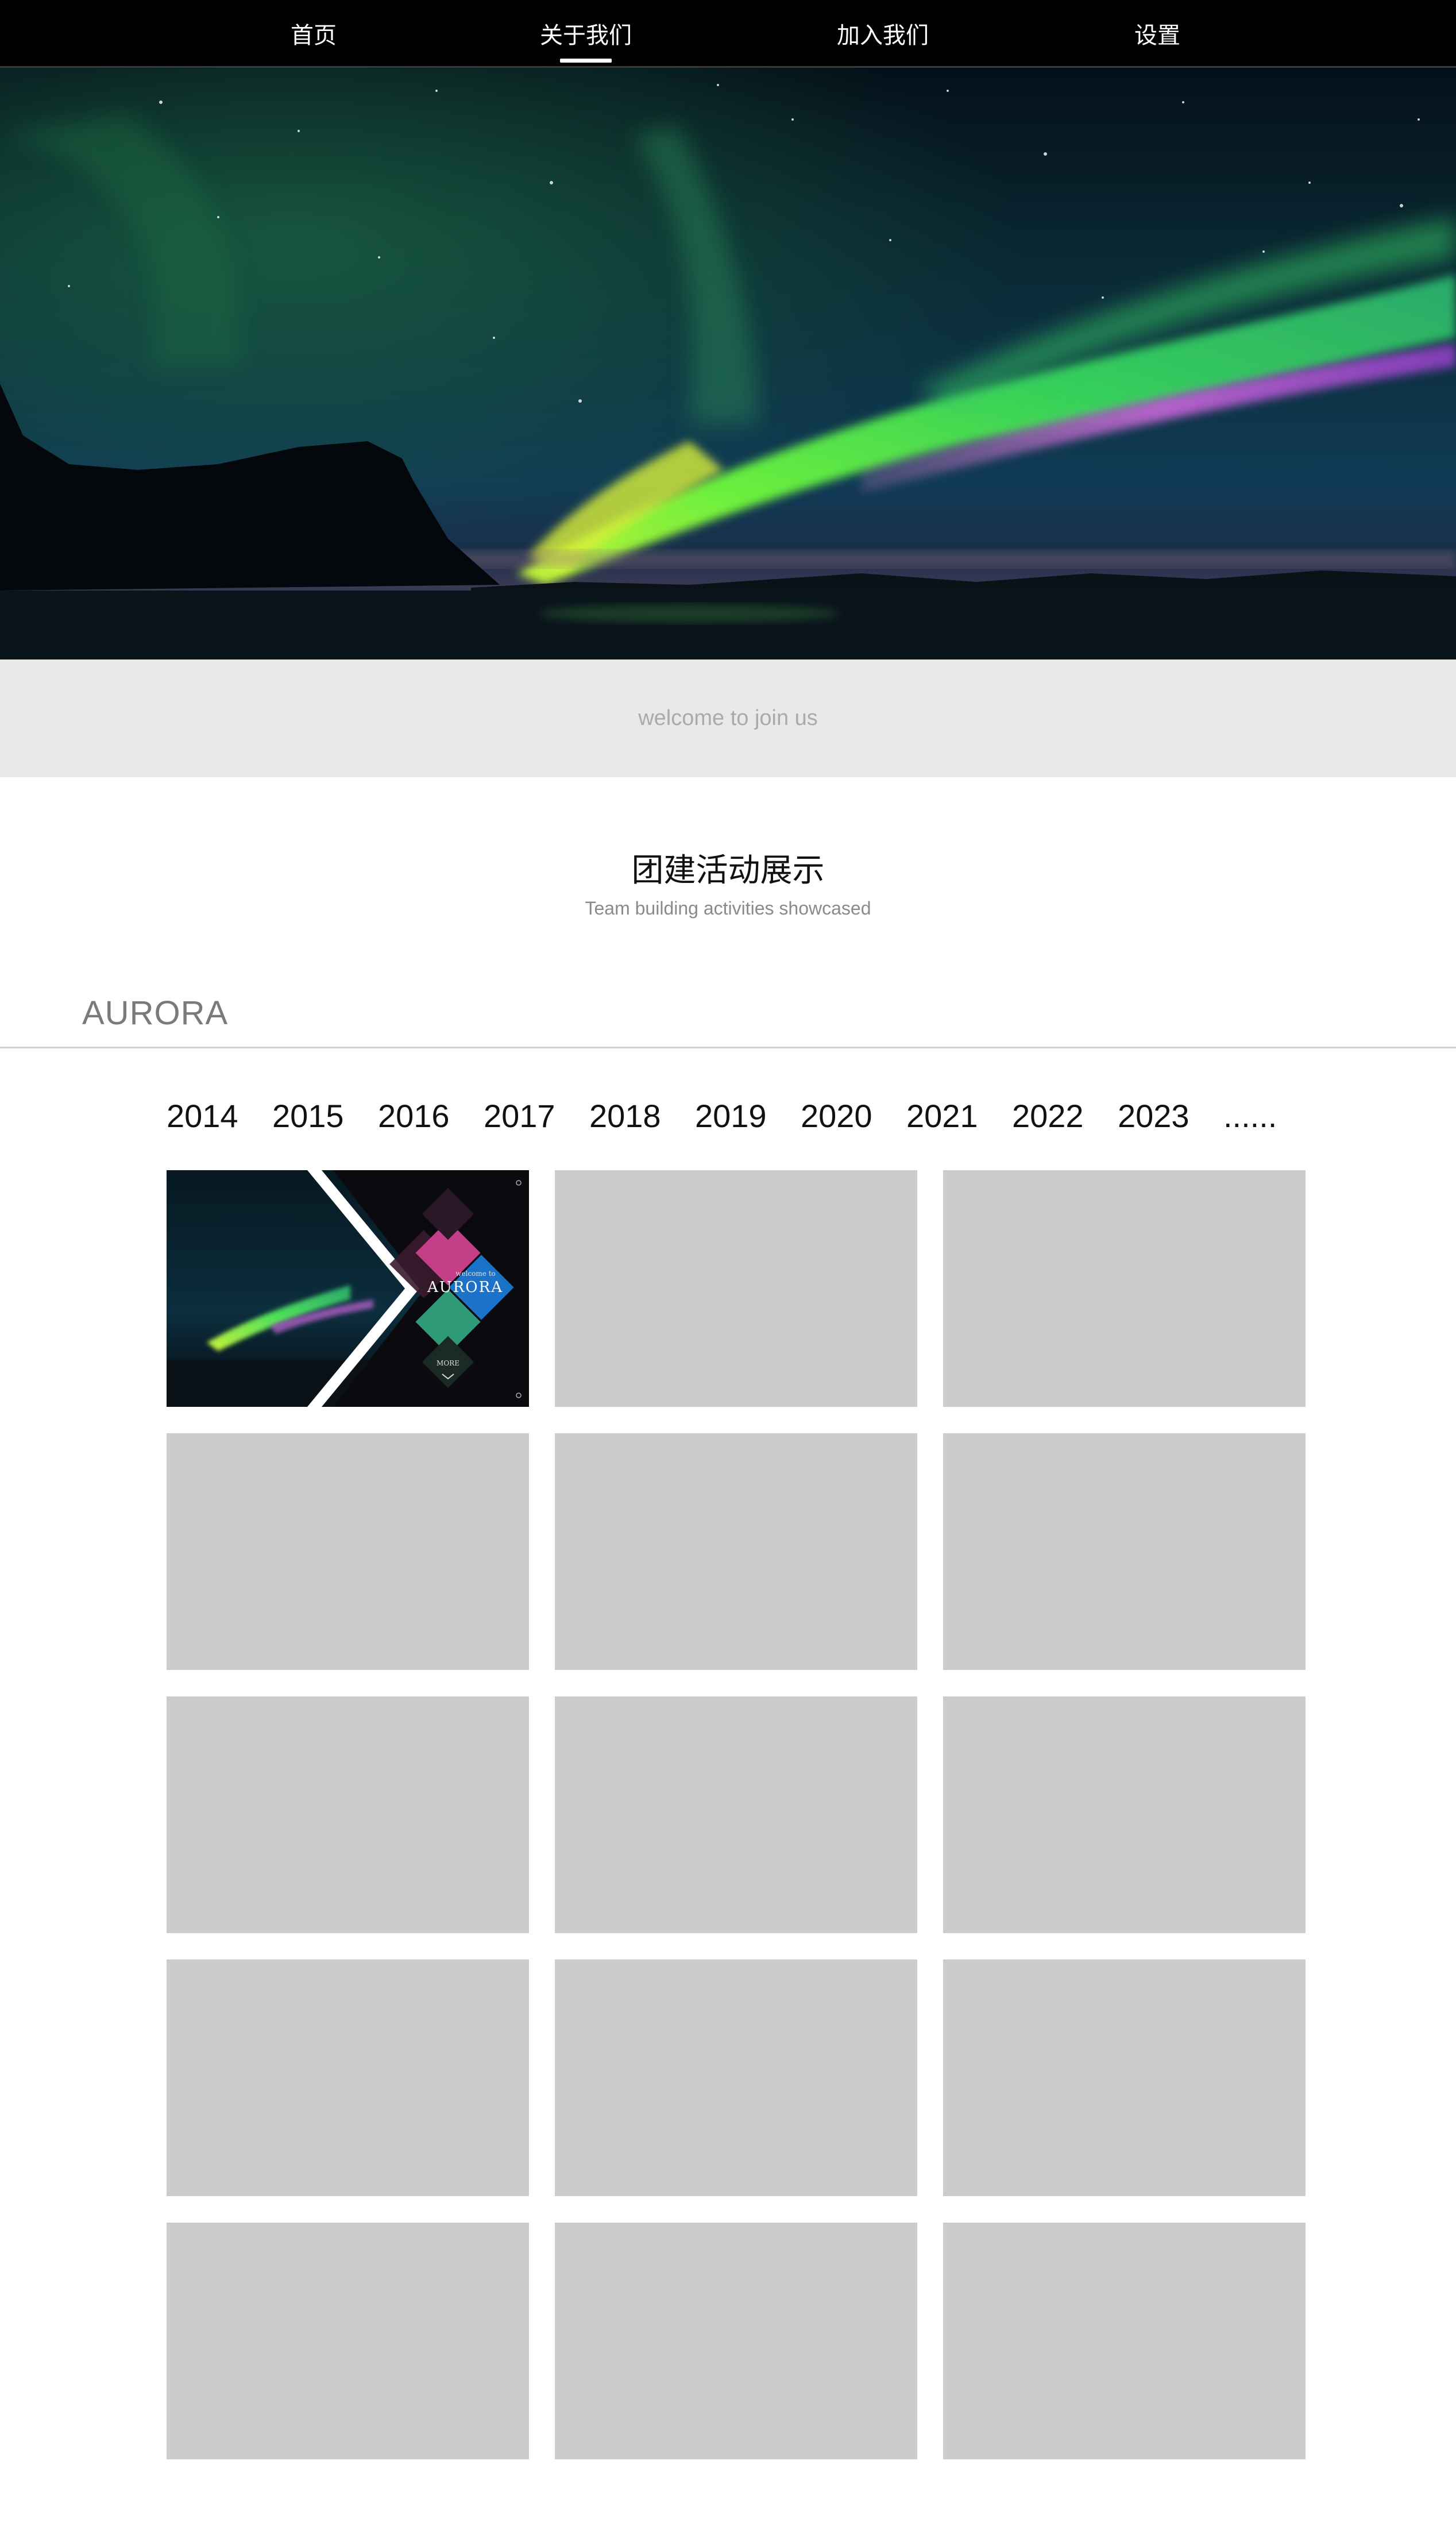 This screenshot has height=2542, width=1456. I want to click on nav-item-label: 设置, so click(1157, 35).